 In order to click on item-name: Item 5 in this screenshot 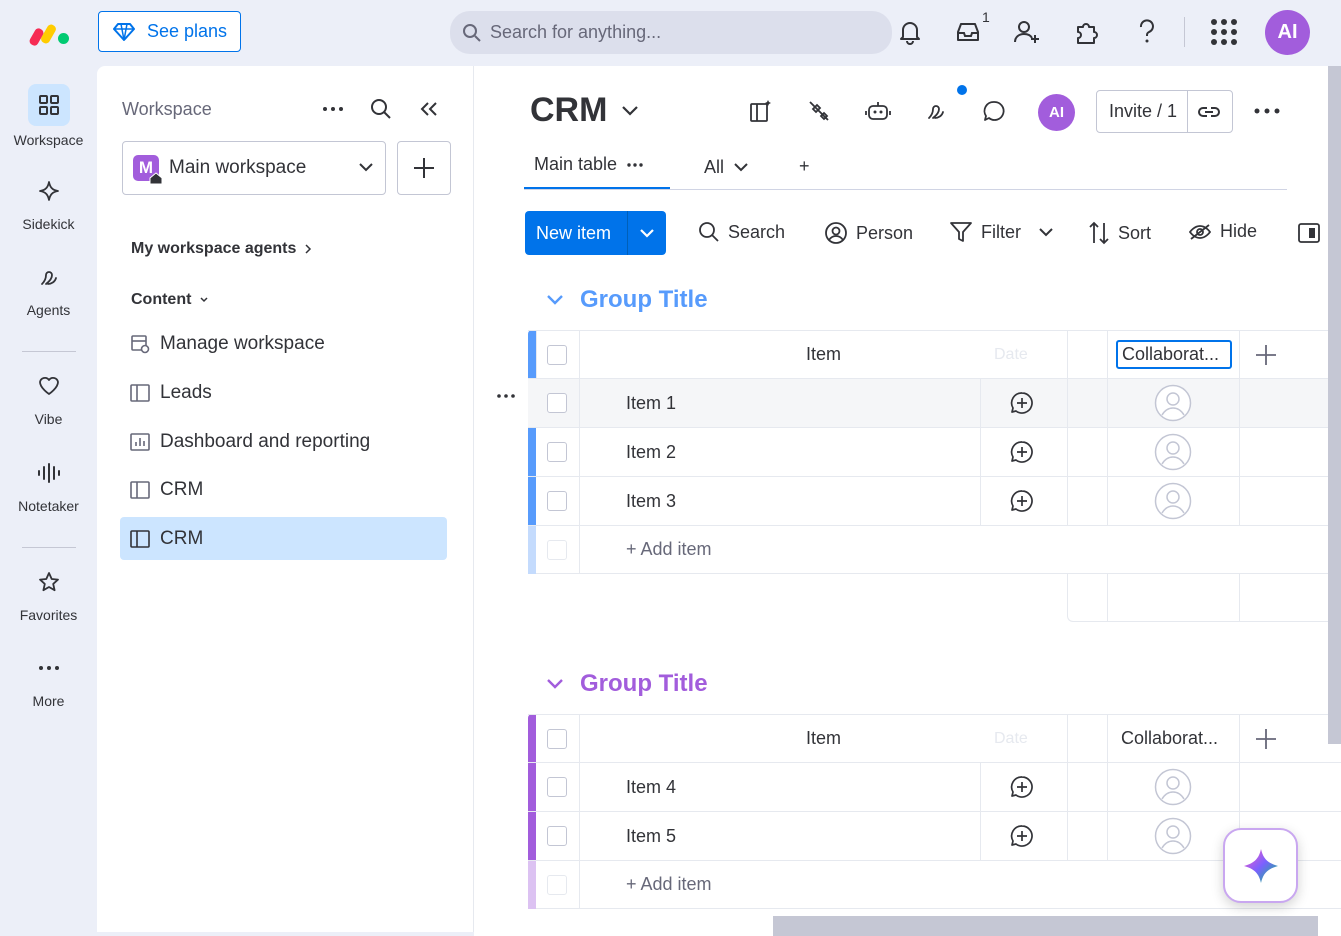, I will do `click(651, 836)`.